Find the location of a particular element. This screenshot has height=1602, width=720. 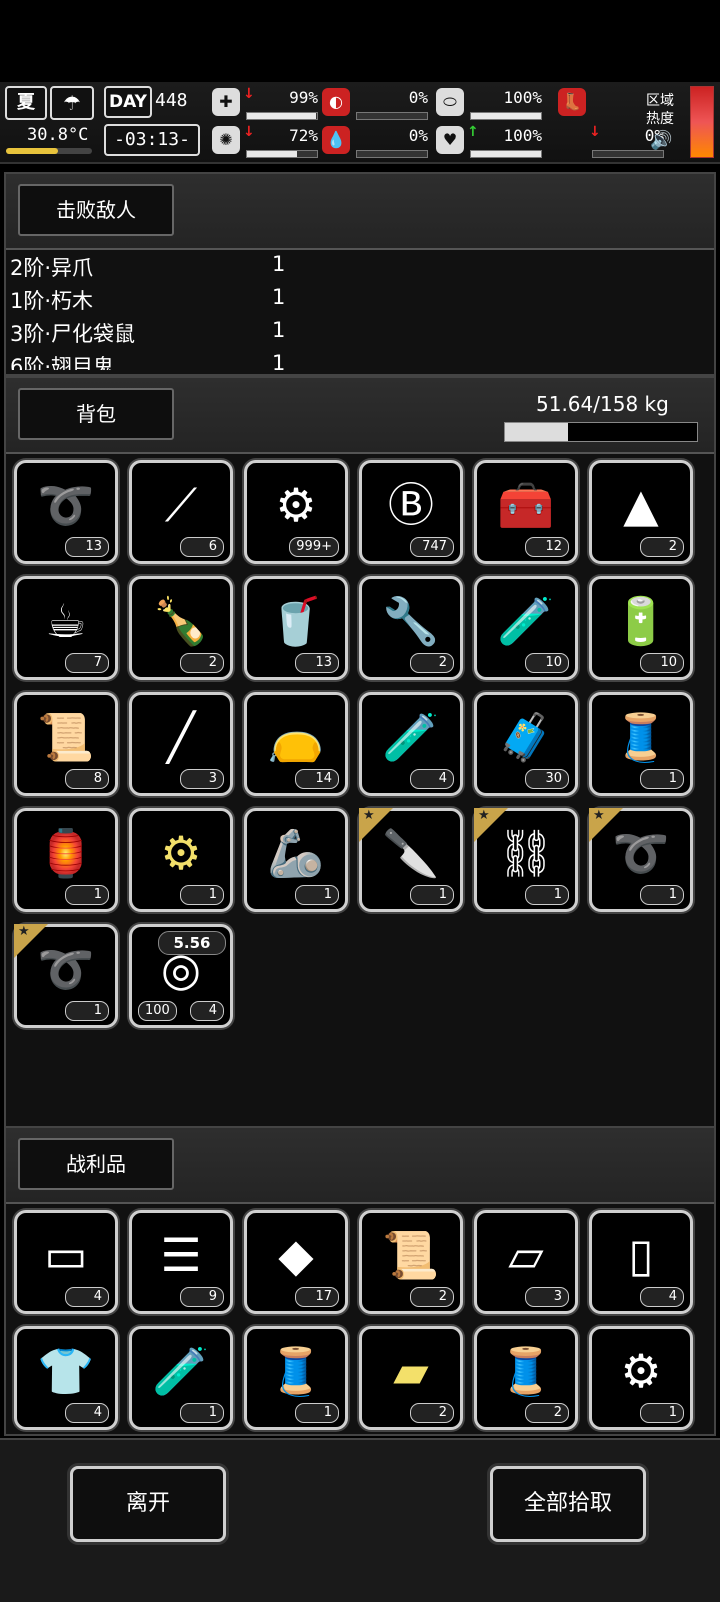

temperature-readout: 30.8°C is located at coordinates (58, 135).